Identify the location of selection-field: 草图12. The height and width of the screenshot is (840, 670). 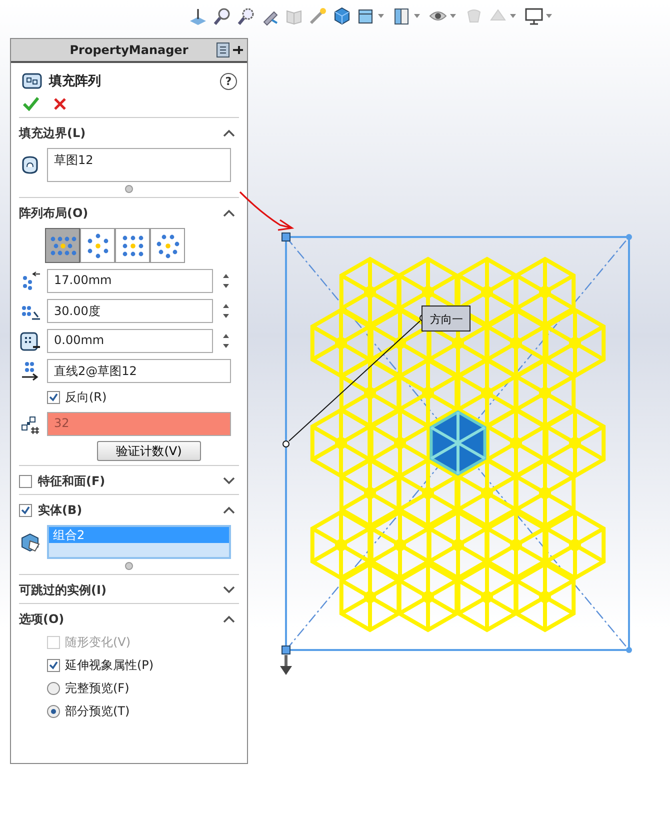
(139, 165).